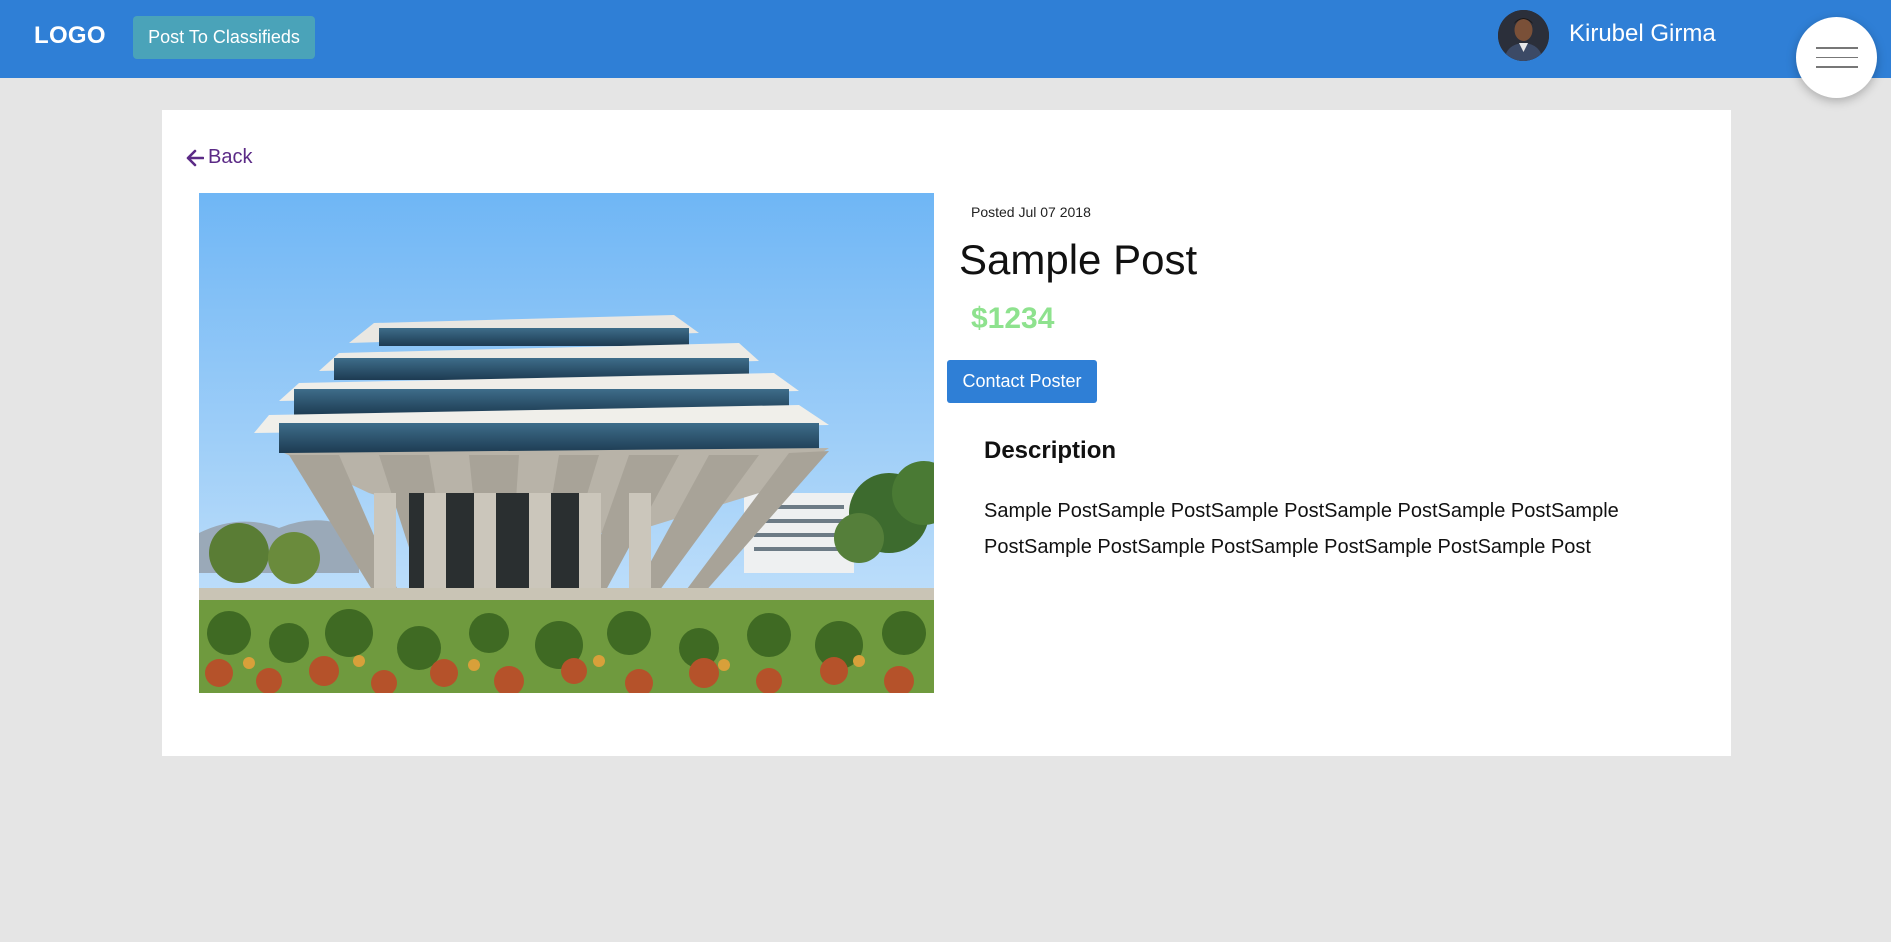  I want to click on back-link: Back, so click(219, 157).